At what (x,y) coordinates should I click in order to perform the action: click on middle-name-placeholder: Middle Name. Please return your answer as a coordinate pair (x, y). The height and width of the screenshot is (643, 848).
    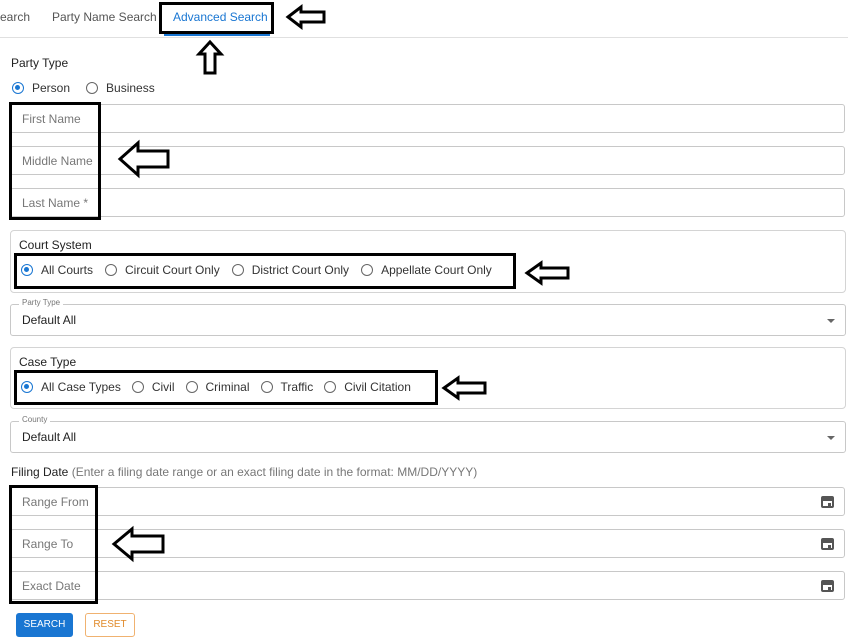
    Looking at the image, I should click on (57, 161).